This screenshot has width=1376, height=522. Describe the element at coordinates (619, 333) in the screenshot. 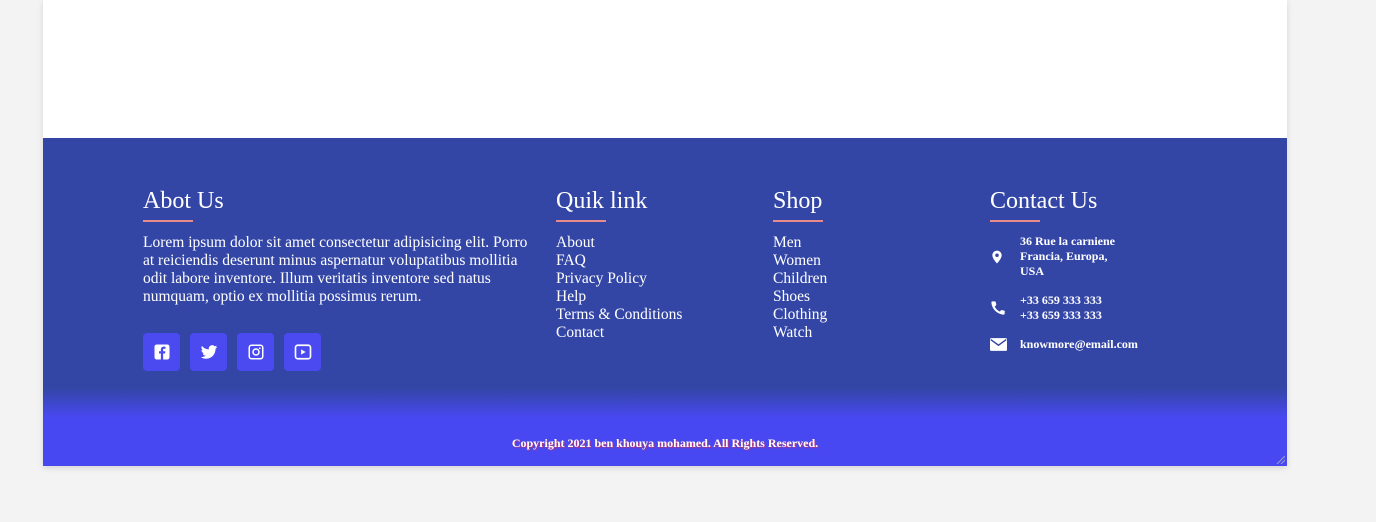

I see `quick-link-contact: Contact` at that location.